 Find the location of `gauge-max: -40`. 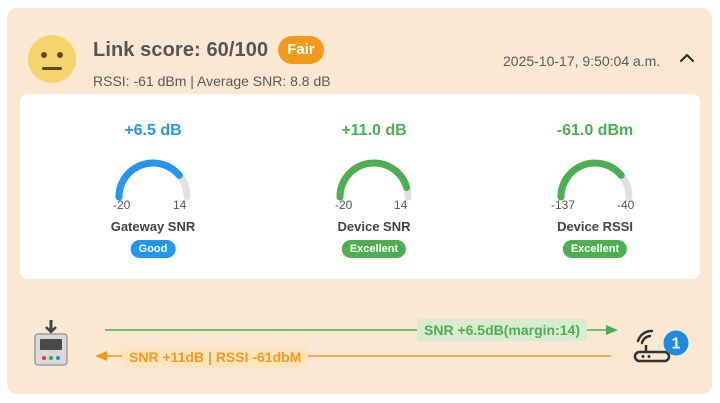

gauge-max: -40 is located at coordinates (626, 205).